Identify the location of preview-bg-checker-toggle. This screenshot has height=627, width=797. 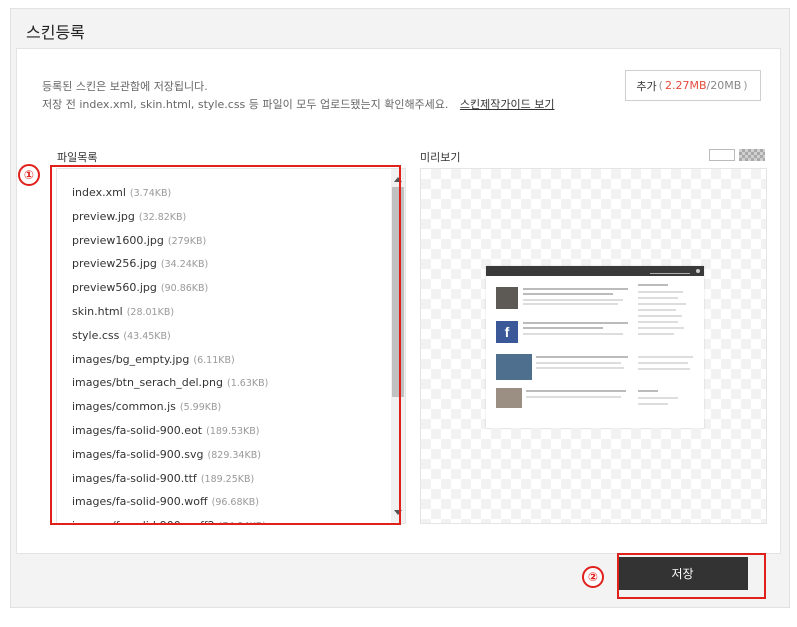
(752, 155).